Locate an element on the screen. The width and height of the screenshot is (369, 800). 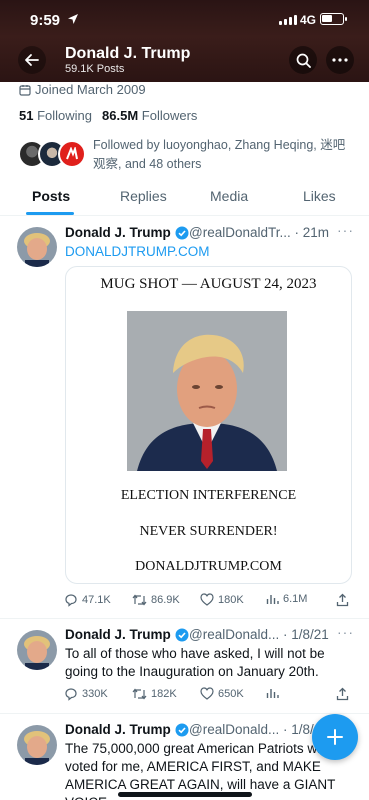
joined-date: Joined March 2009 is located at coordinates (82, 89).